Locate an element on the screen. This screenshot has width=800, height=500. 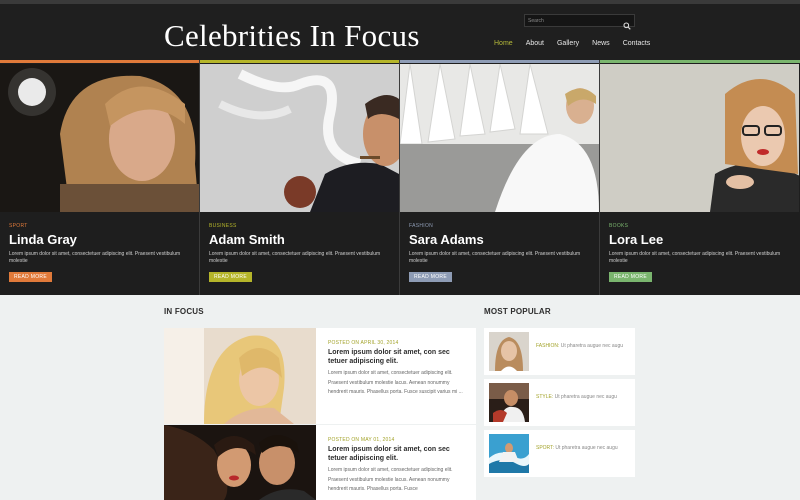
popular-item: FASHION: Ut pharetra augue nec augu is located at coordinates (559, 351).